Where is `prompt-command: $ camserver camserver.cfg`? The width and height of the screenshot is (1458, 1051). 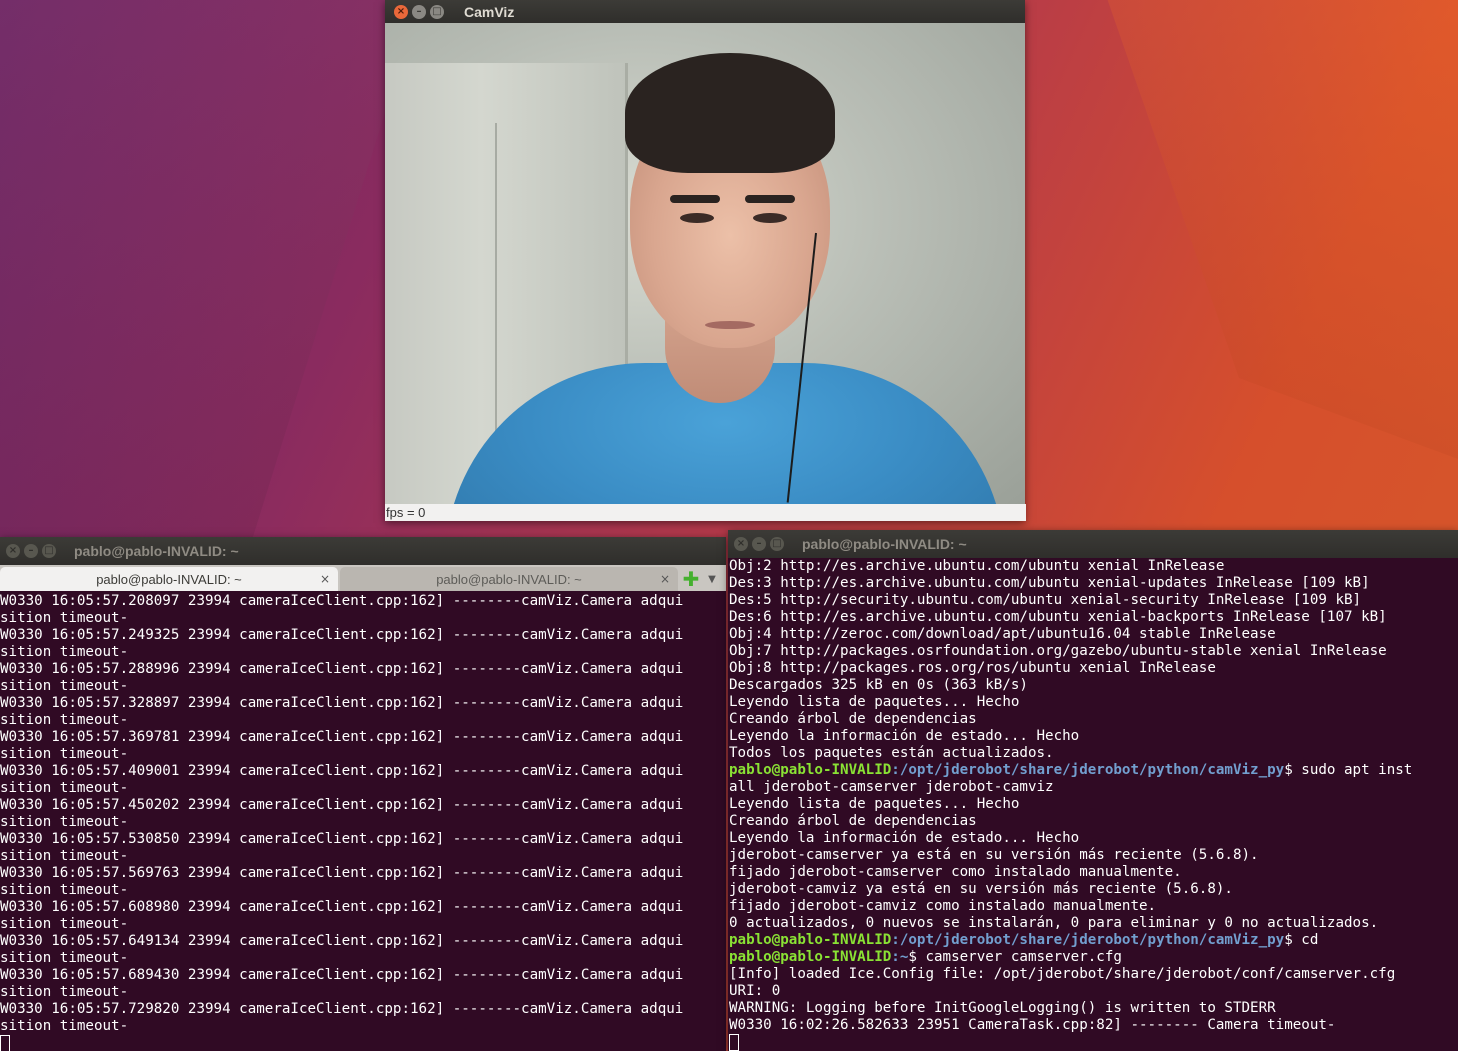
prompt-command: $ camserver camserver.cfg is located at coordinates (1015, 957).